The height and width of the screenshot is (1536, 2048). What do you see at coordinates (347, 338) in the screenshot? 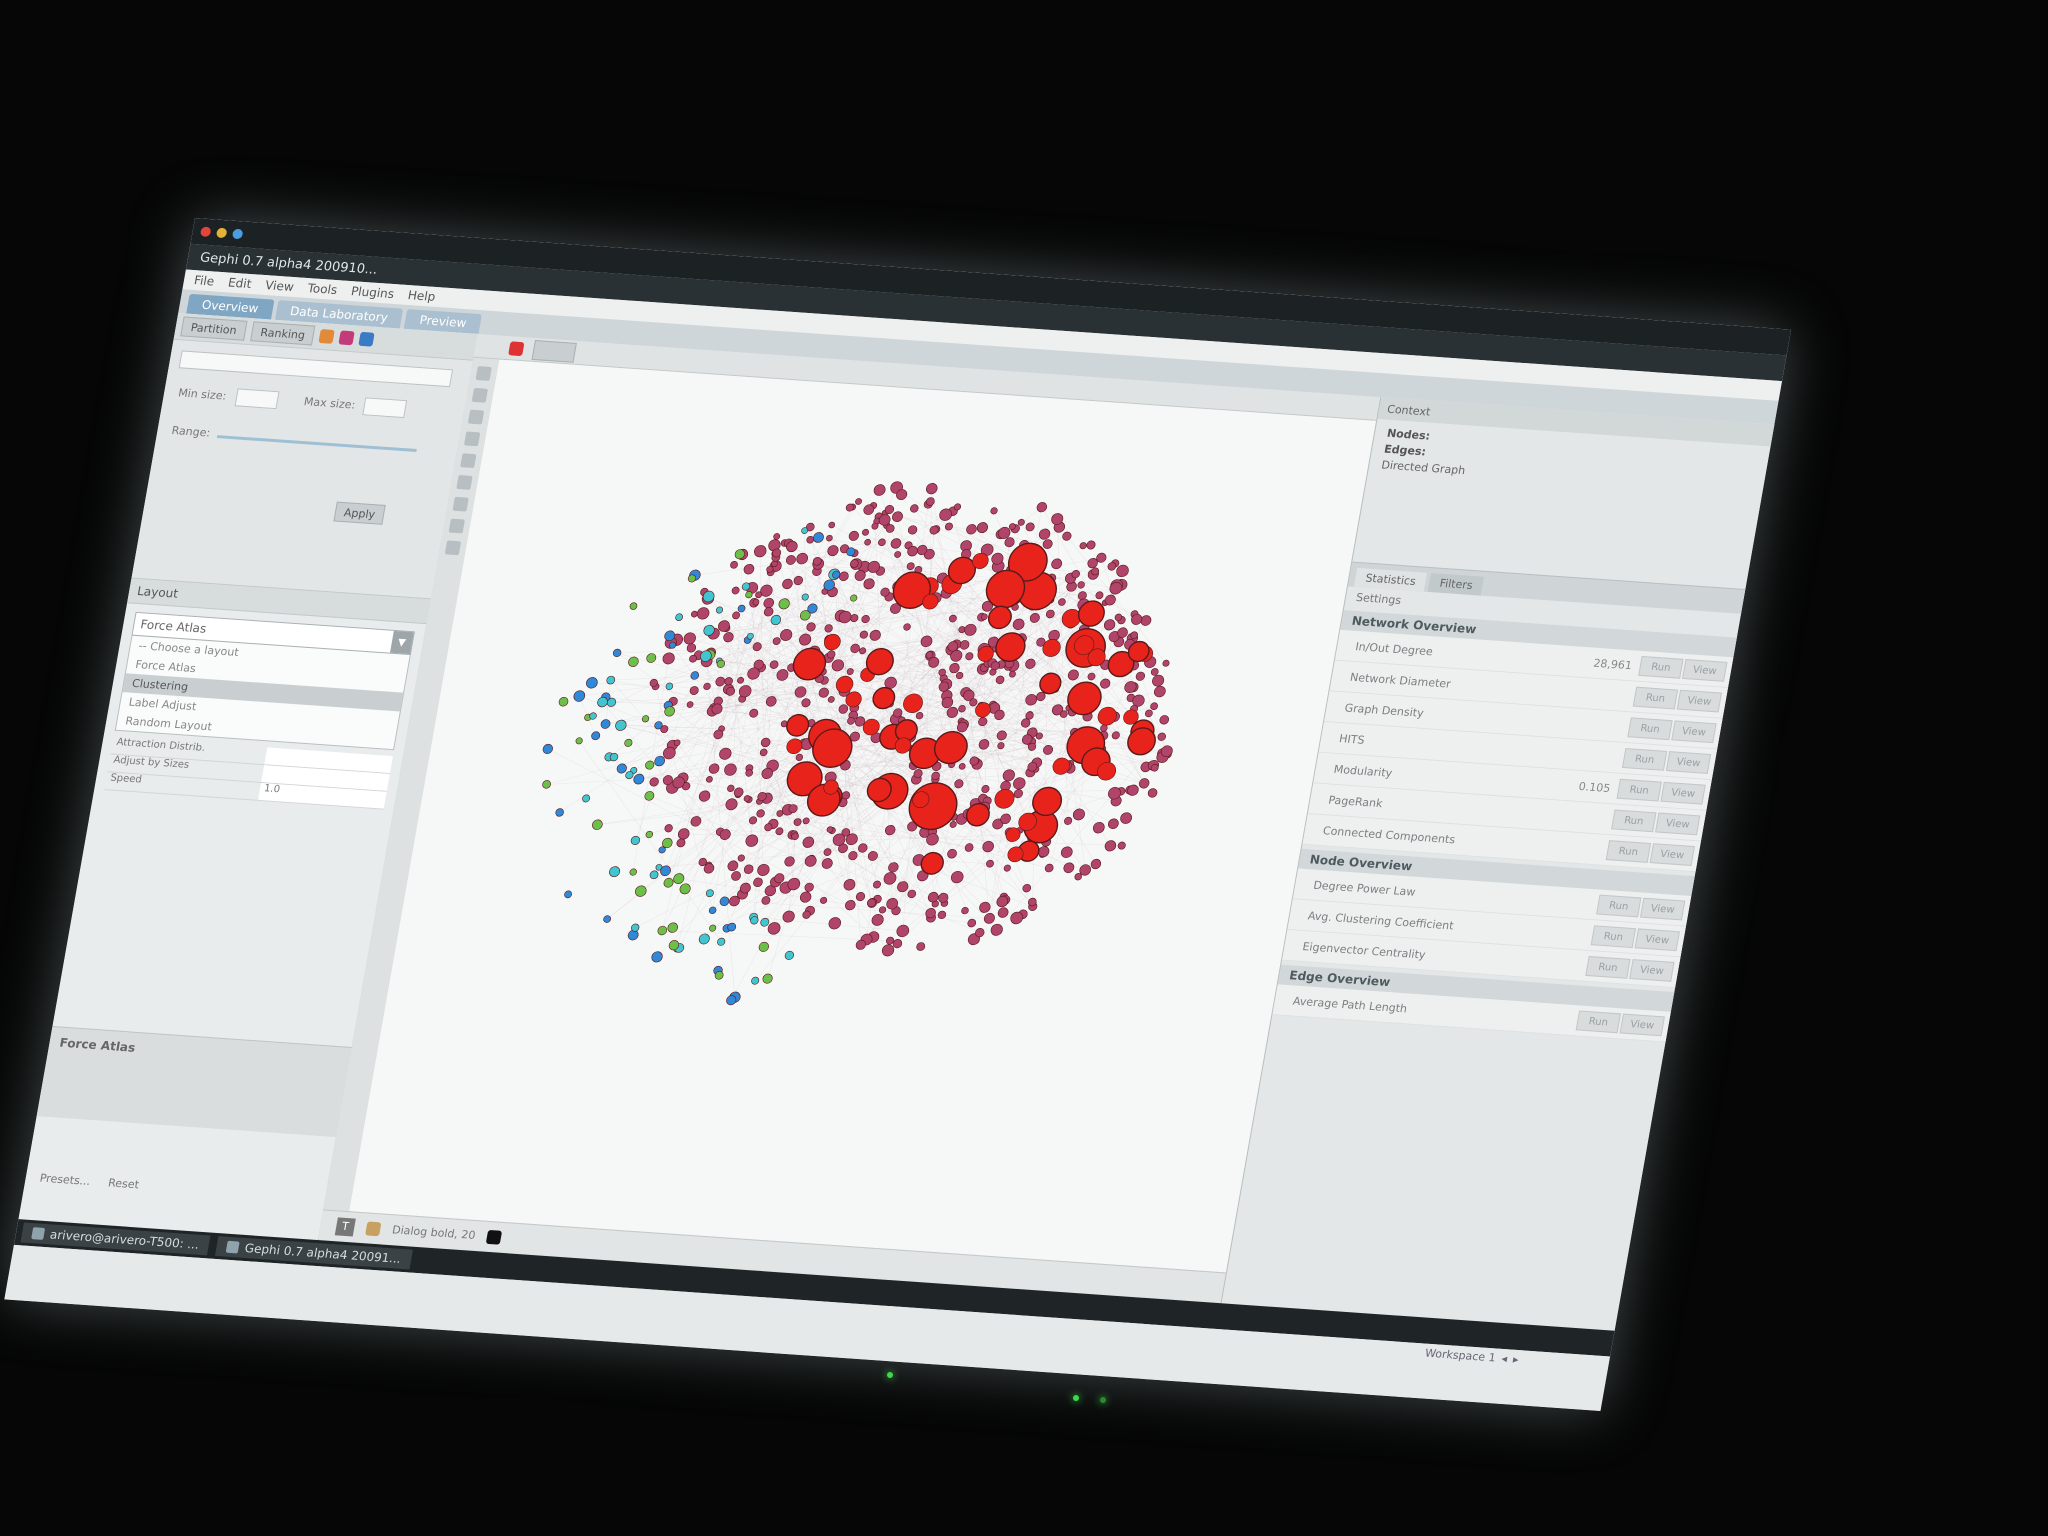
I see `size-icon` at bounding box center [347, 338].